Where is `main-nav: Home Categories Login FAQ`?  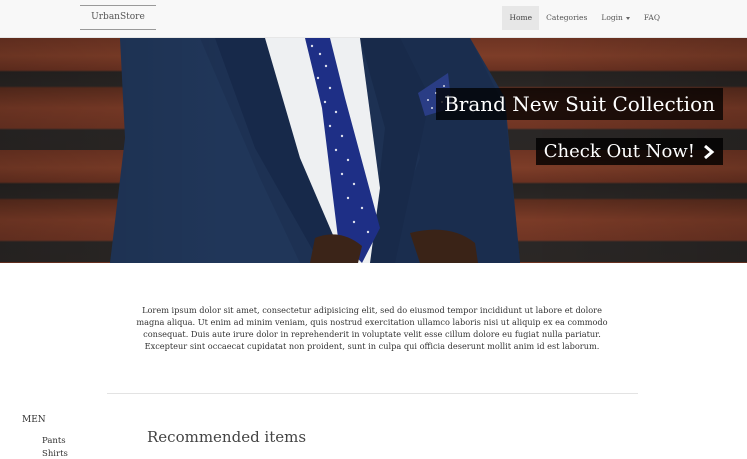
main-nav: Home Categories Login FAQ is located at coordinates (584, 18).